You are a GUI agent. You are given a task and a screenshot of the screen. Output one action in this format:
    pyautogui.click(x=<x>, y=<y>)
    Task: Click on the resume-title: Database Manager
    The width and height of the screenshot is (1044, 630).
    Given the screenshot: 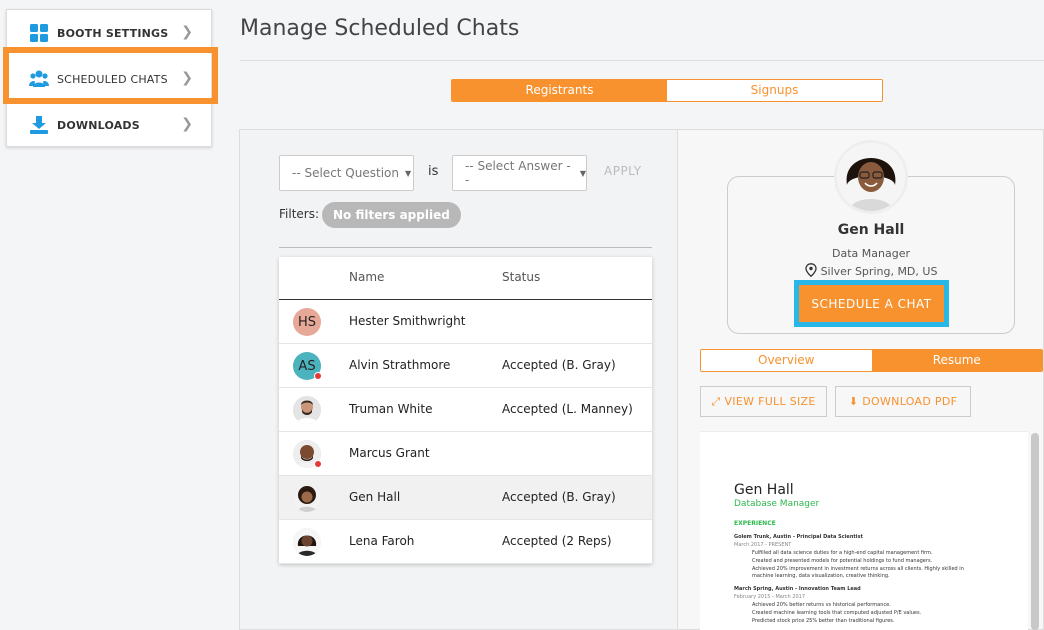 What is the action you would take?
    pyautogui.click(x=777, y=504)
    